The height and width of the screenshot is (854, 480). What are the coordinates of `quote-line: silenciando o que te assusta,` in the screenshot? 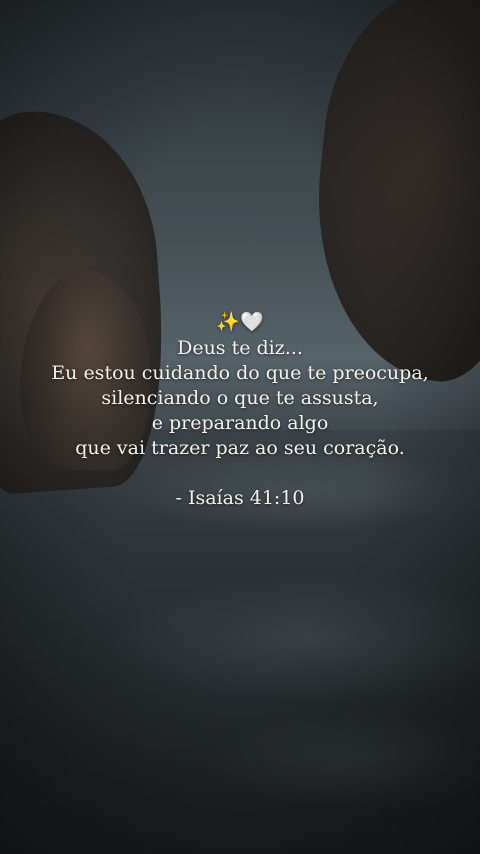 It's located at (240, 398).